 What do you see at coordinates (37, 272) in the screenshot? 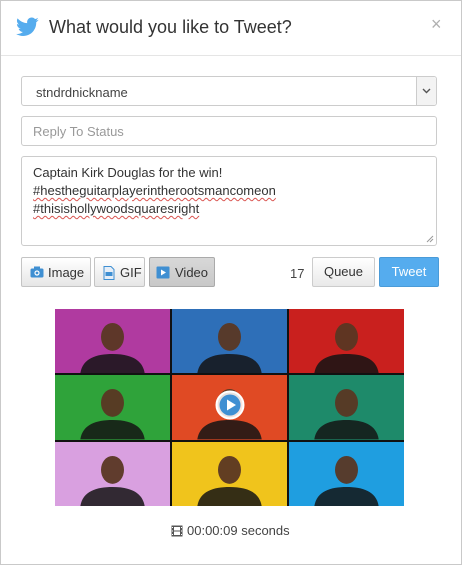
I see `camera-icon` at bounding box center [37, 272].